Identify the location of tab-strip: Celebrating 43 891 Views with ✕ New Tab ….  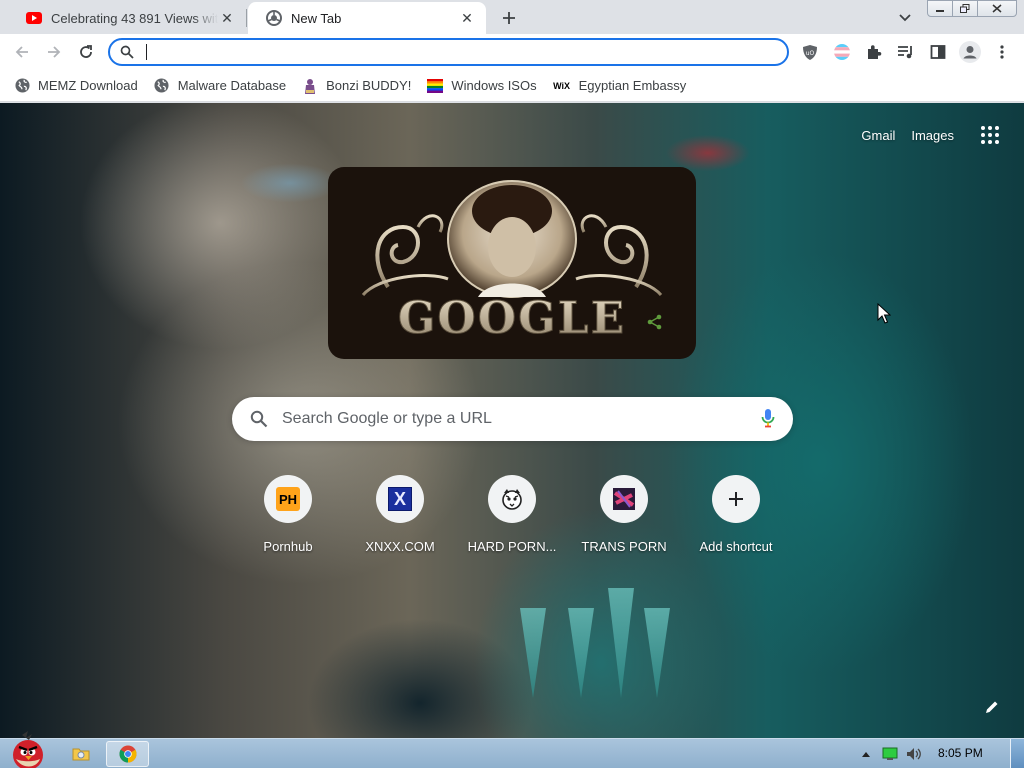
(512, 17).